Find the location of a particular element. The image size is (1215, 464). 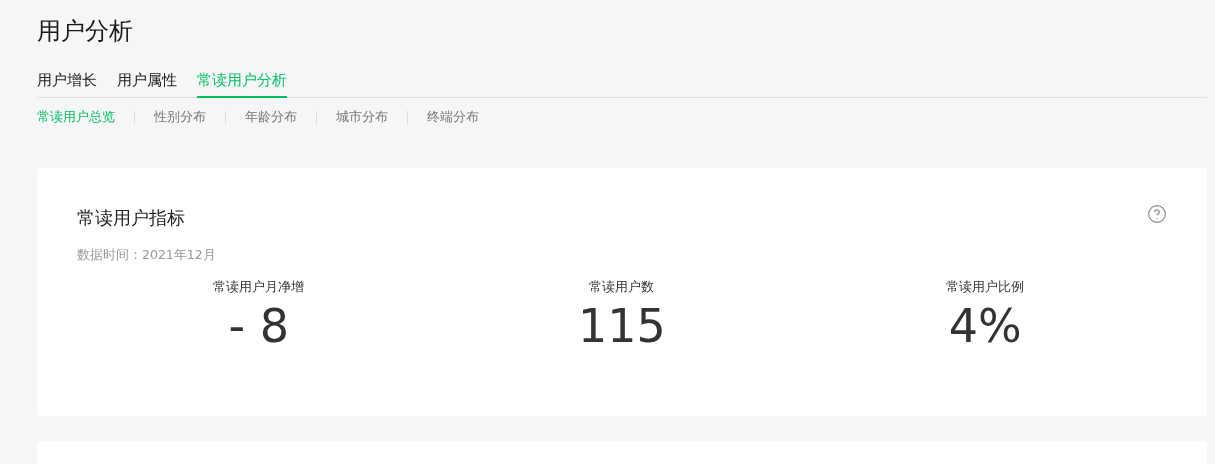

data-time: 数据时间：2021年12月 is located at coordinates (147, 255).